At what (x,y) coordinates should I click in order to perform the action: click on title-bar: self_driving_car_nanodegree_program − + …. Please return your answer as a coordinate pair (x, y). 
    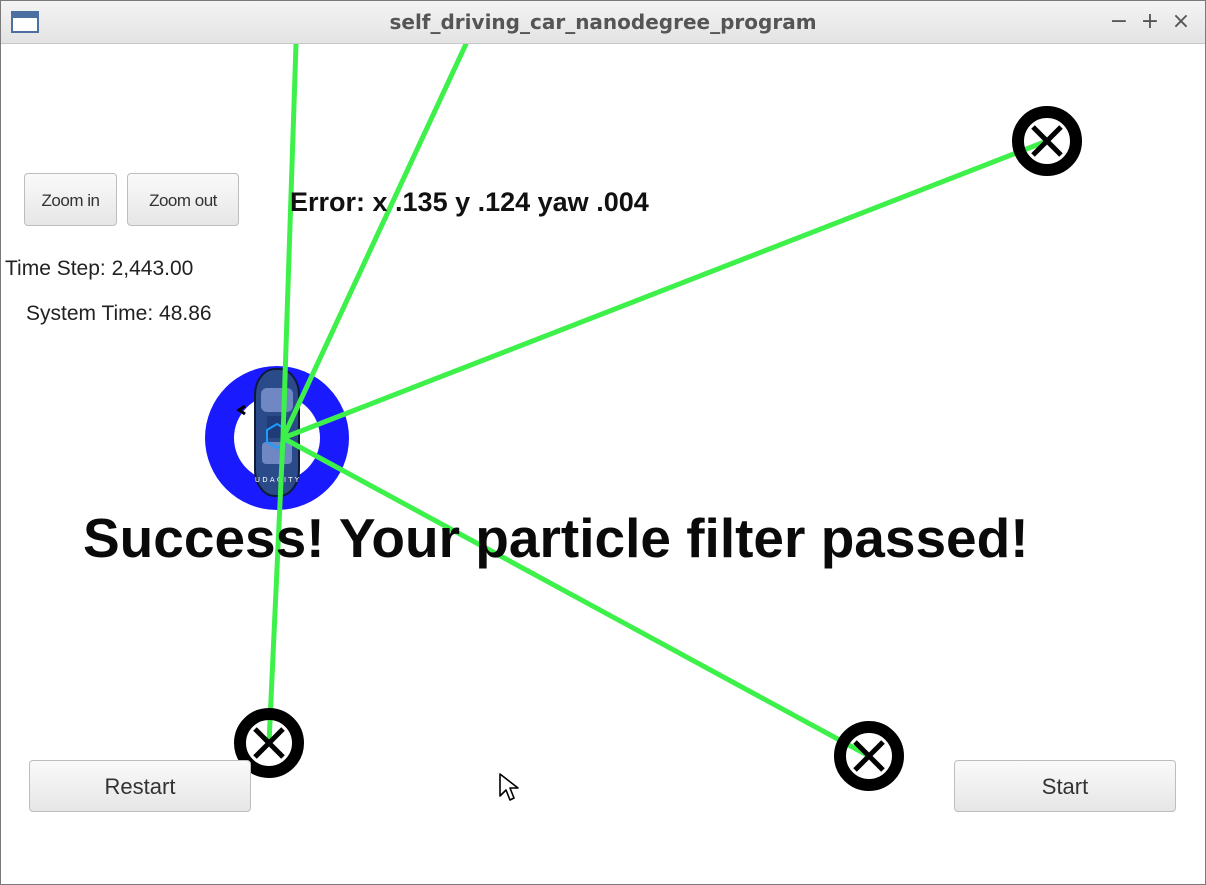
    Looking at the image, I should click on (603, 22).